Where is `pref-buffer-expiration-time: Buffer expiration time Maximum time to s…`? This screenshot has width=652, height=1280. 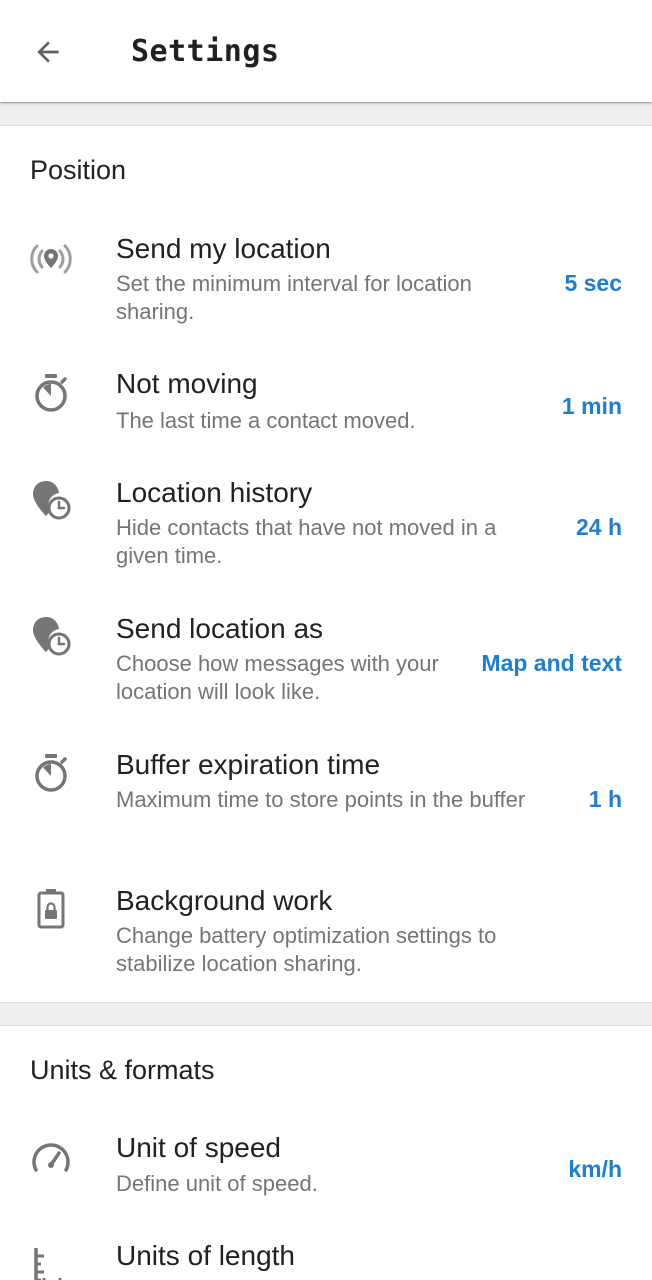
pref-buffer-expiration-time: Buffer expiration time Maximum time to s… is located at coordinates (326, 796).